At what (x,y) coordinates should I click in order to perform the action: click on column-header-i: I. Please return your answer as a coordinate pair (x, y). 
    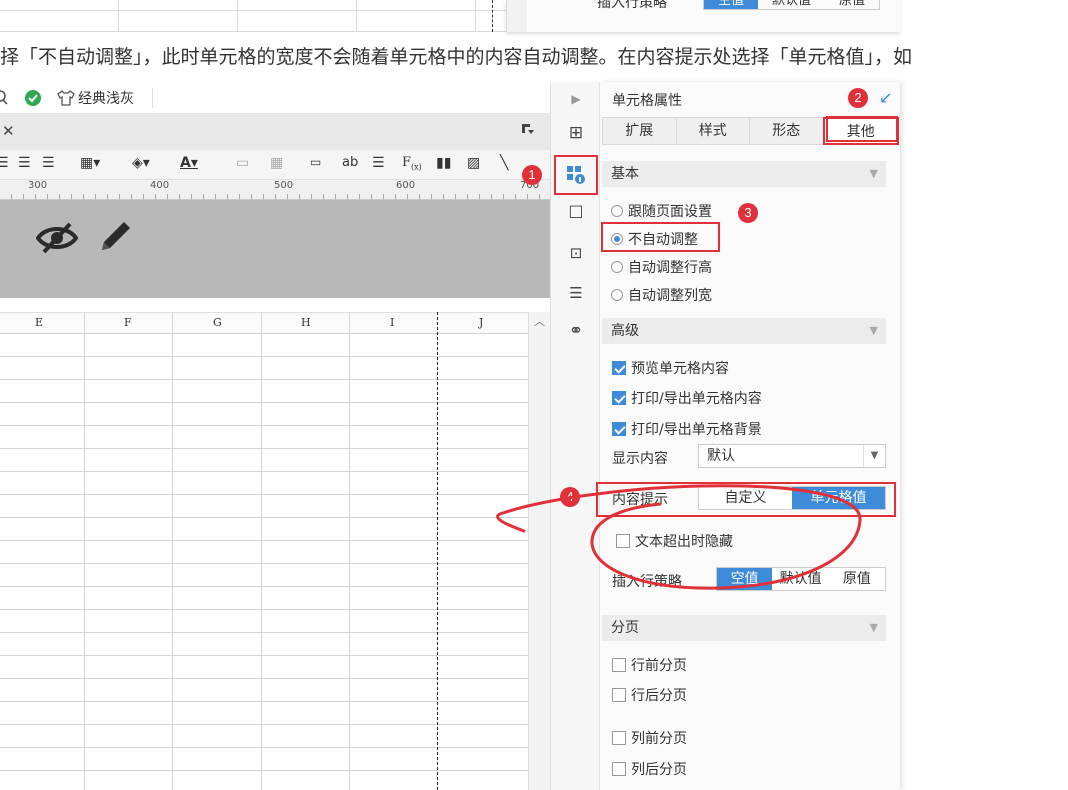
    Looking at the image, I should click on (392, 322).